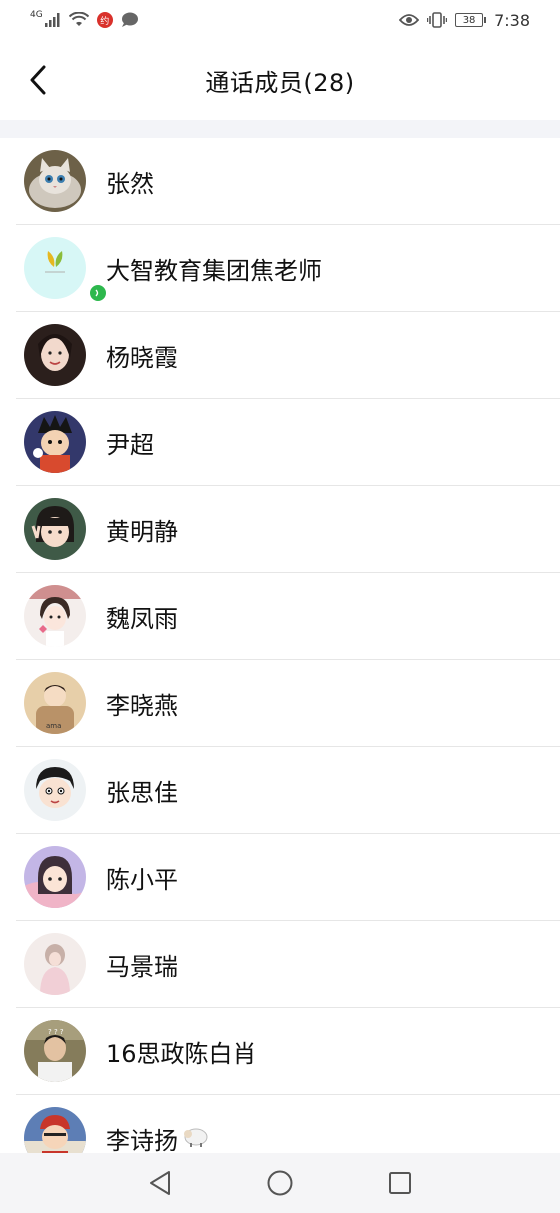 Image resolution: width=560 pixels, height=1213 pixels. I want to click on member-name: 魏凤雨, so click(142, 618).